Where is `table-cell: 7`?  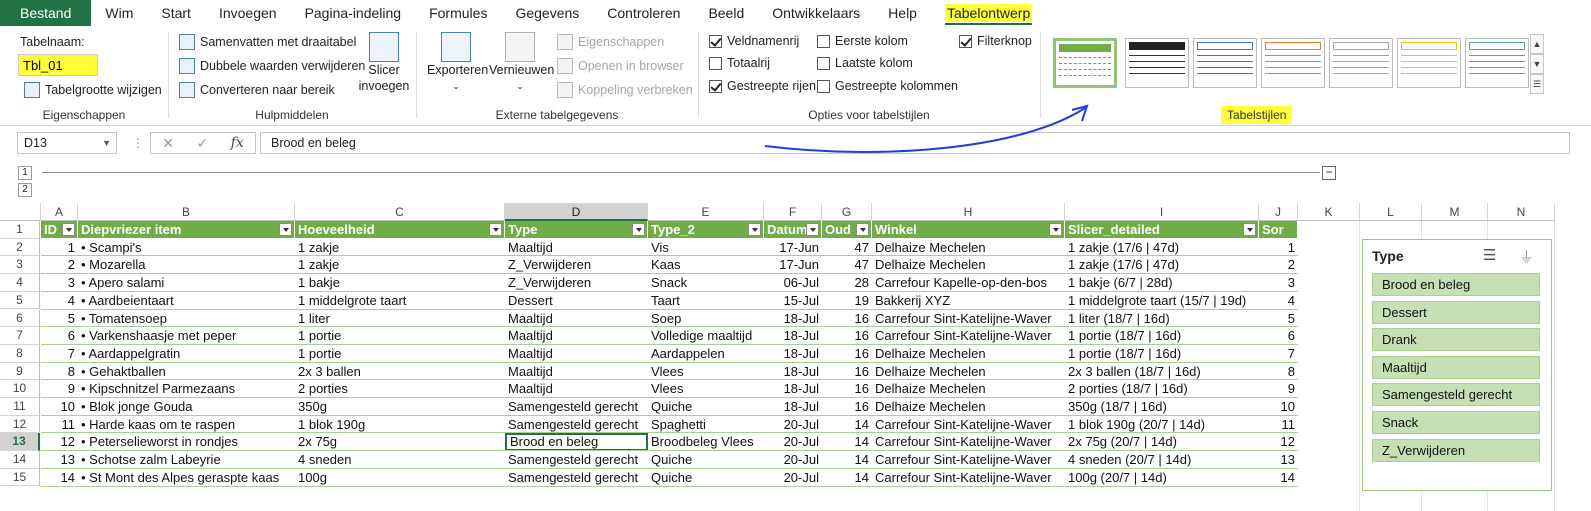 table-cell: 7 is located at coordinates (1278, 354).